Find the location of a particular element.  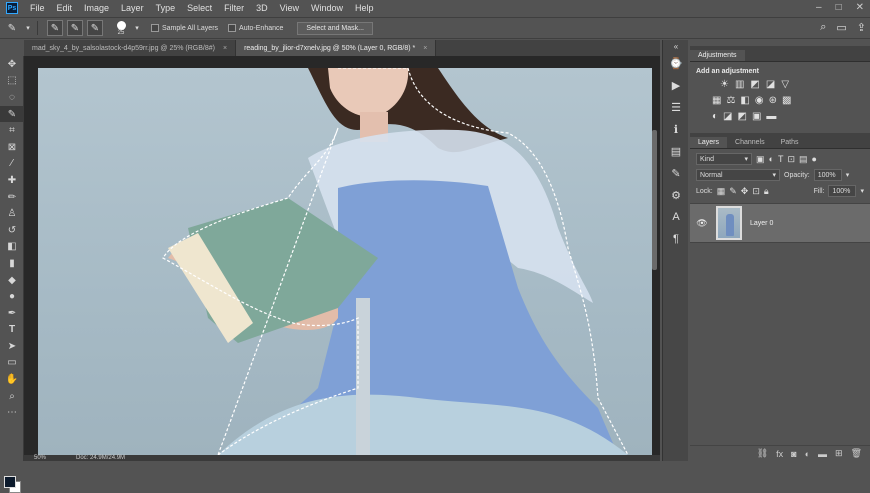

properties-icon: ☰ is located at coordinates (676, 107).